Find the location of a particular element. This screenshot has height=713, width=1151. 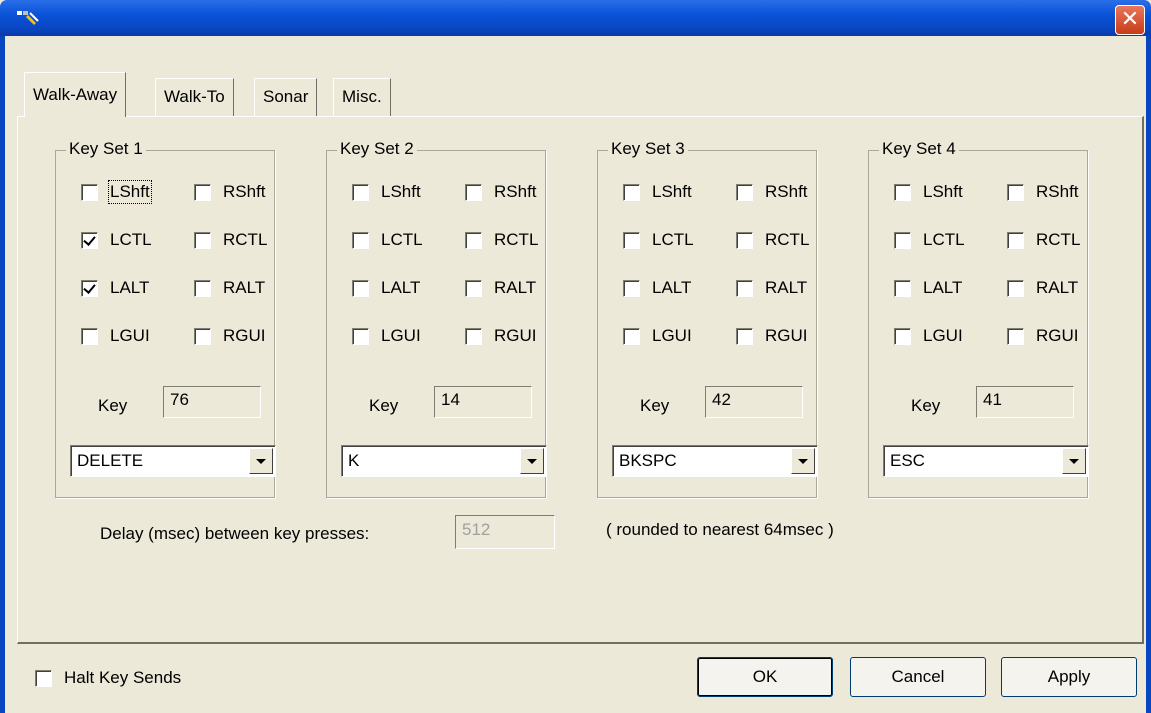

tab-sonar: Sonar is located at coordinates (286, 97).